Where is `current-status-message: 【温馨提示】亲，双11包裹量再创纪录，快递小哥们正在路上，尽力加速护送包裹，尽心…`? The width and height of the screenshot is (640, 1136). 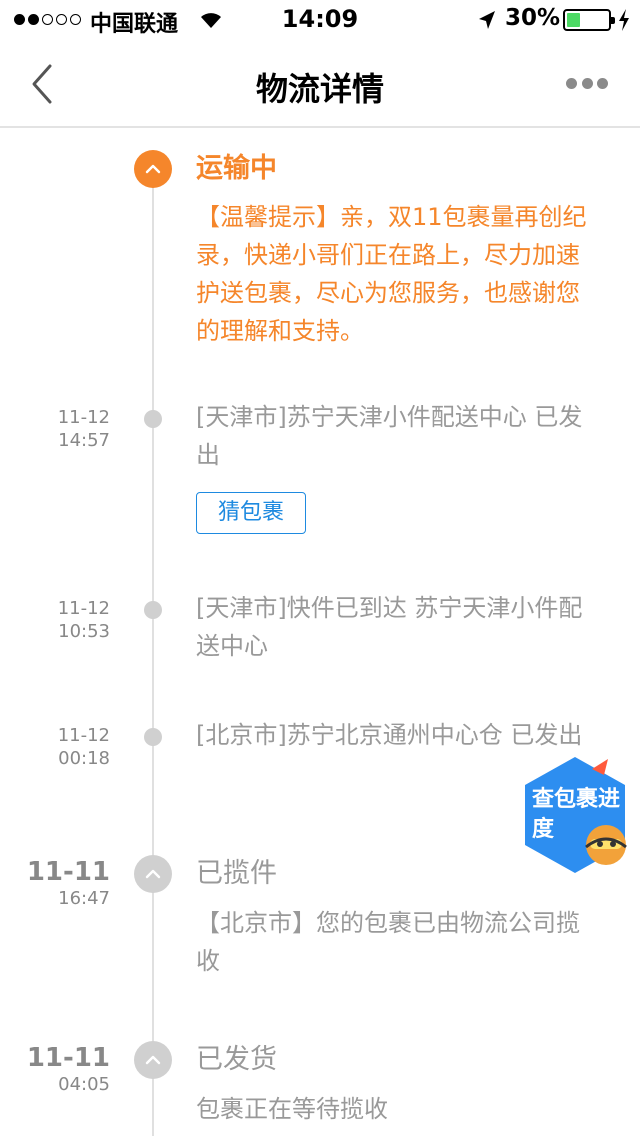 current-status-message: 【温馨提示】亲，双11包裹量再创纪录，快递小哥们正在路上，尽力加速护送包裹，尽心… is located at coordinates (391, 274).